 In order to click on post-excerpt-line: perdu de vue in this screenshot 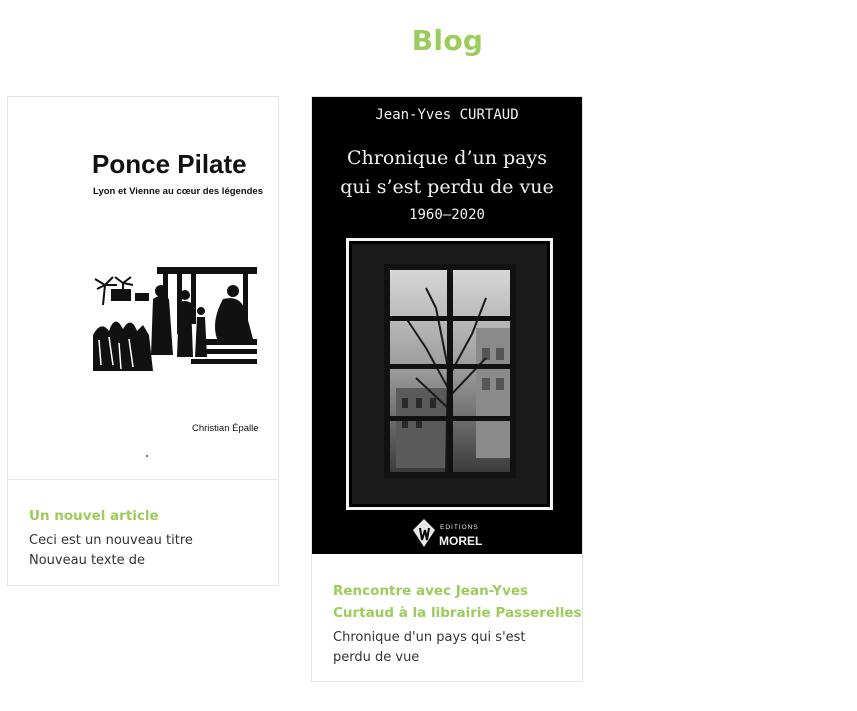, I will do `click(376, 657)`.